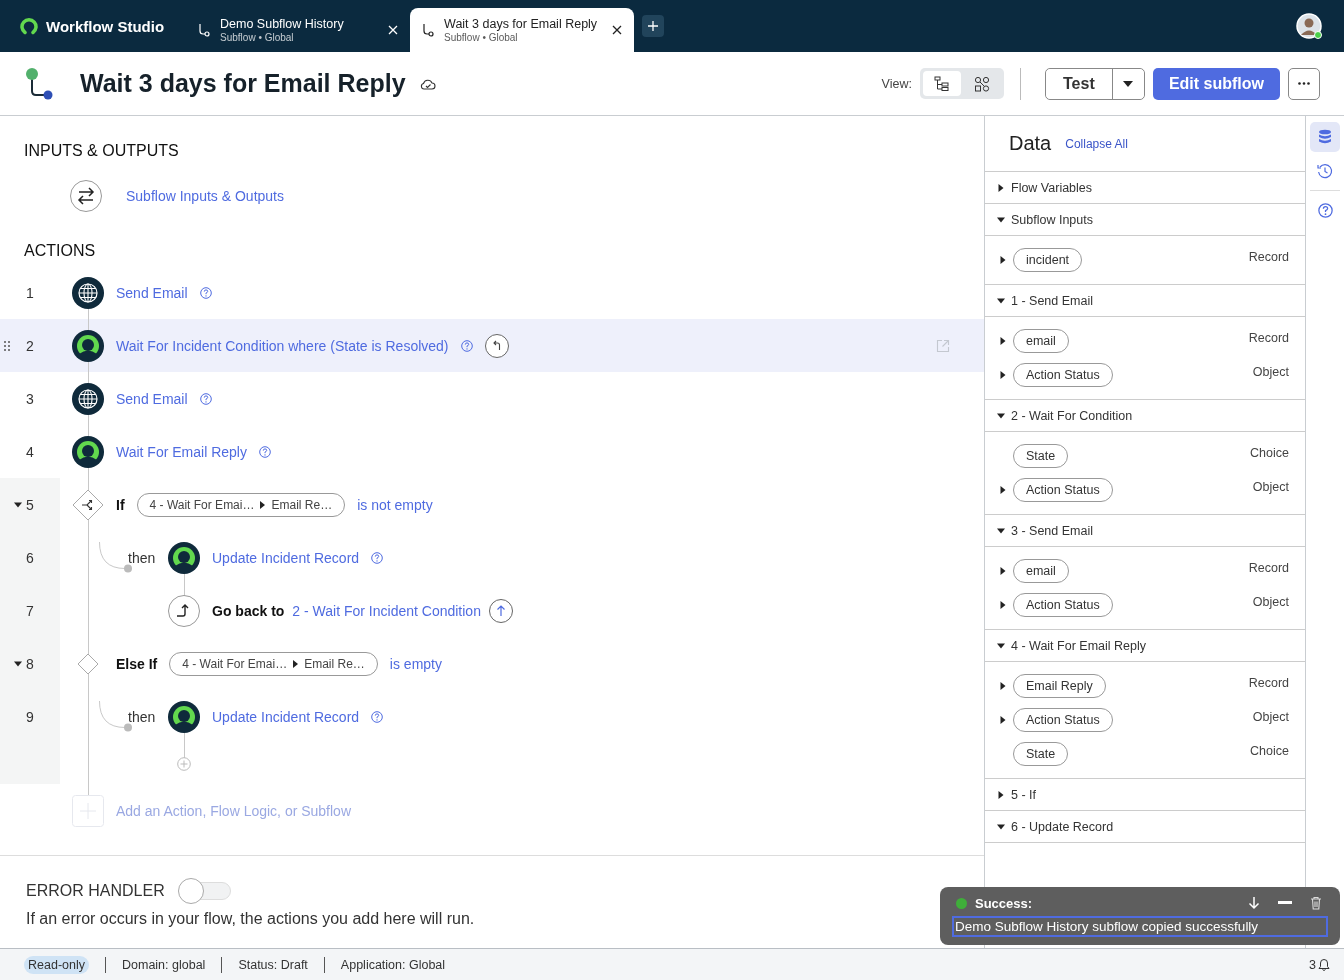  Describe the element at coordinates (30, 345) in the screenshot. I see `step-number: 2` at that location.